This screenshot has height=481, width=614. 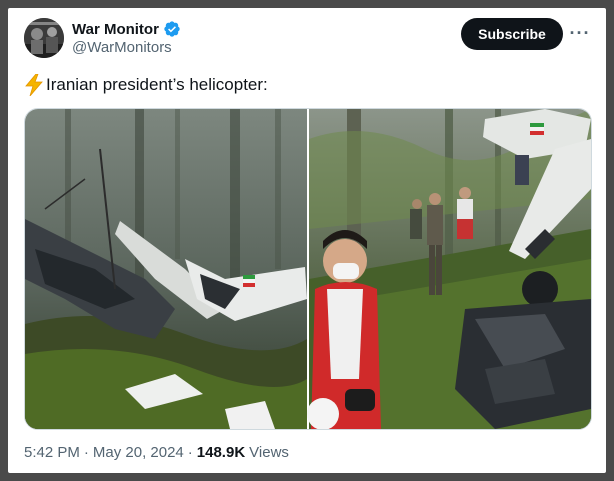 What do you see at coordinates (52, 452) in the screenshot?
I see `tweet-time: 5:42 PM` at bounding box center [52, 452].